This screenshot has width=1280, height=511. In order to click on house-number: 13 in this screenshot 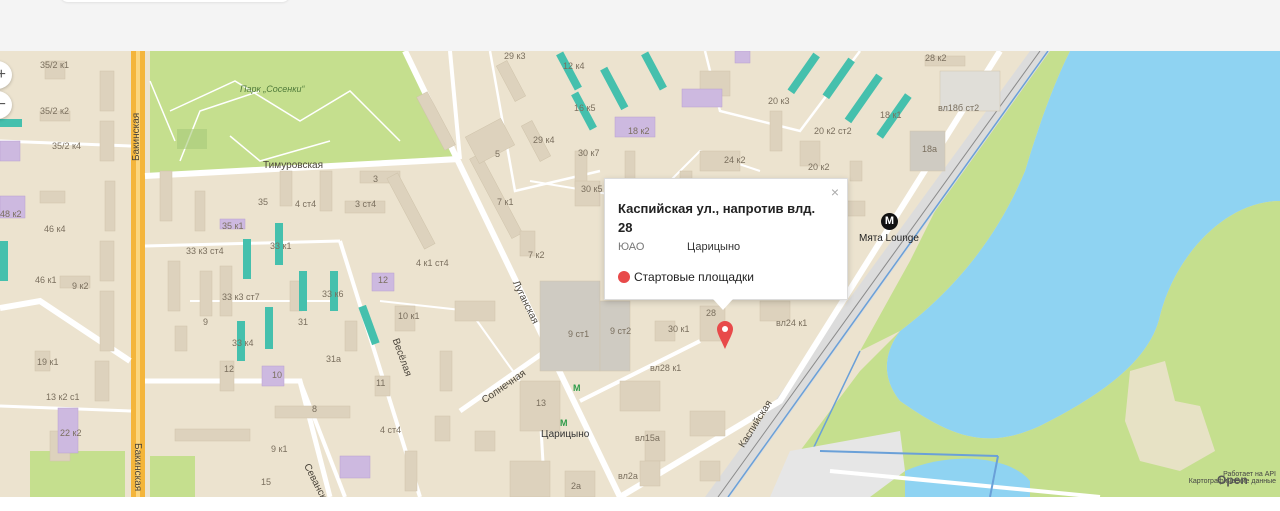, I will do `click(541, 403)`.